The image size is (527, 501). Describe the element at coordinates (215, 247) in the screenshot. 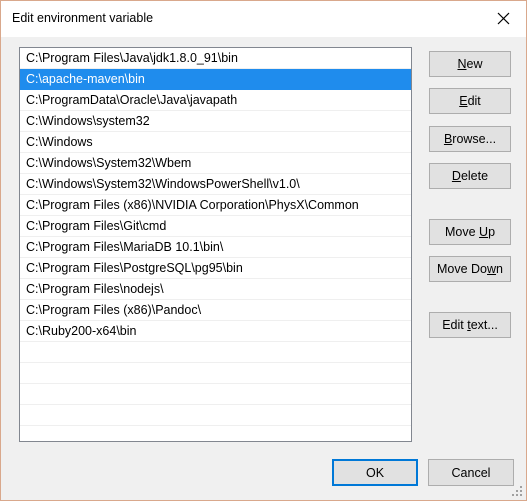

I see `path-list-item: C:\Program Files\MariaDB 10.1\bin\` at that location.